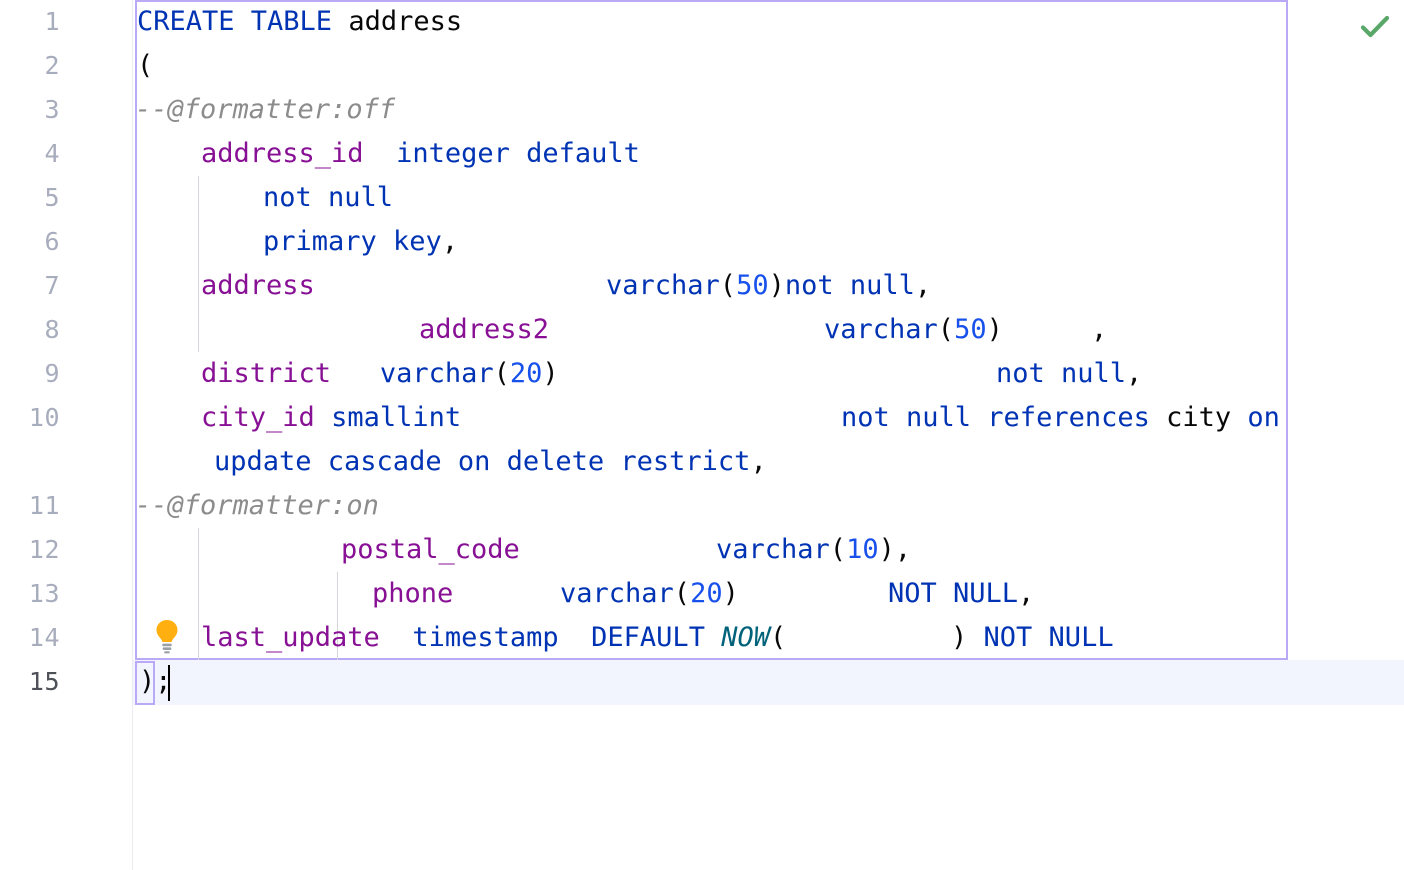 The height and width of the screenshot is (870, 1404). Describe the element at coordinates (485, 637) in the screenshot. I see `code-token: timestamp` at that location.